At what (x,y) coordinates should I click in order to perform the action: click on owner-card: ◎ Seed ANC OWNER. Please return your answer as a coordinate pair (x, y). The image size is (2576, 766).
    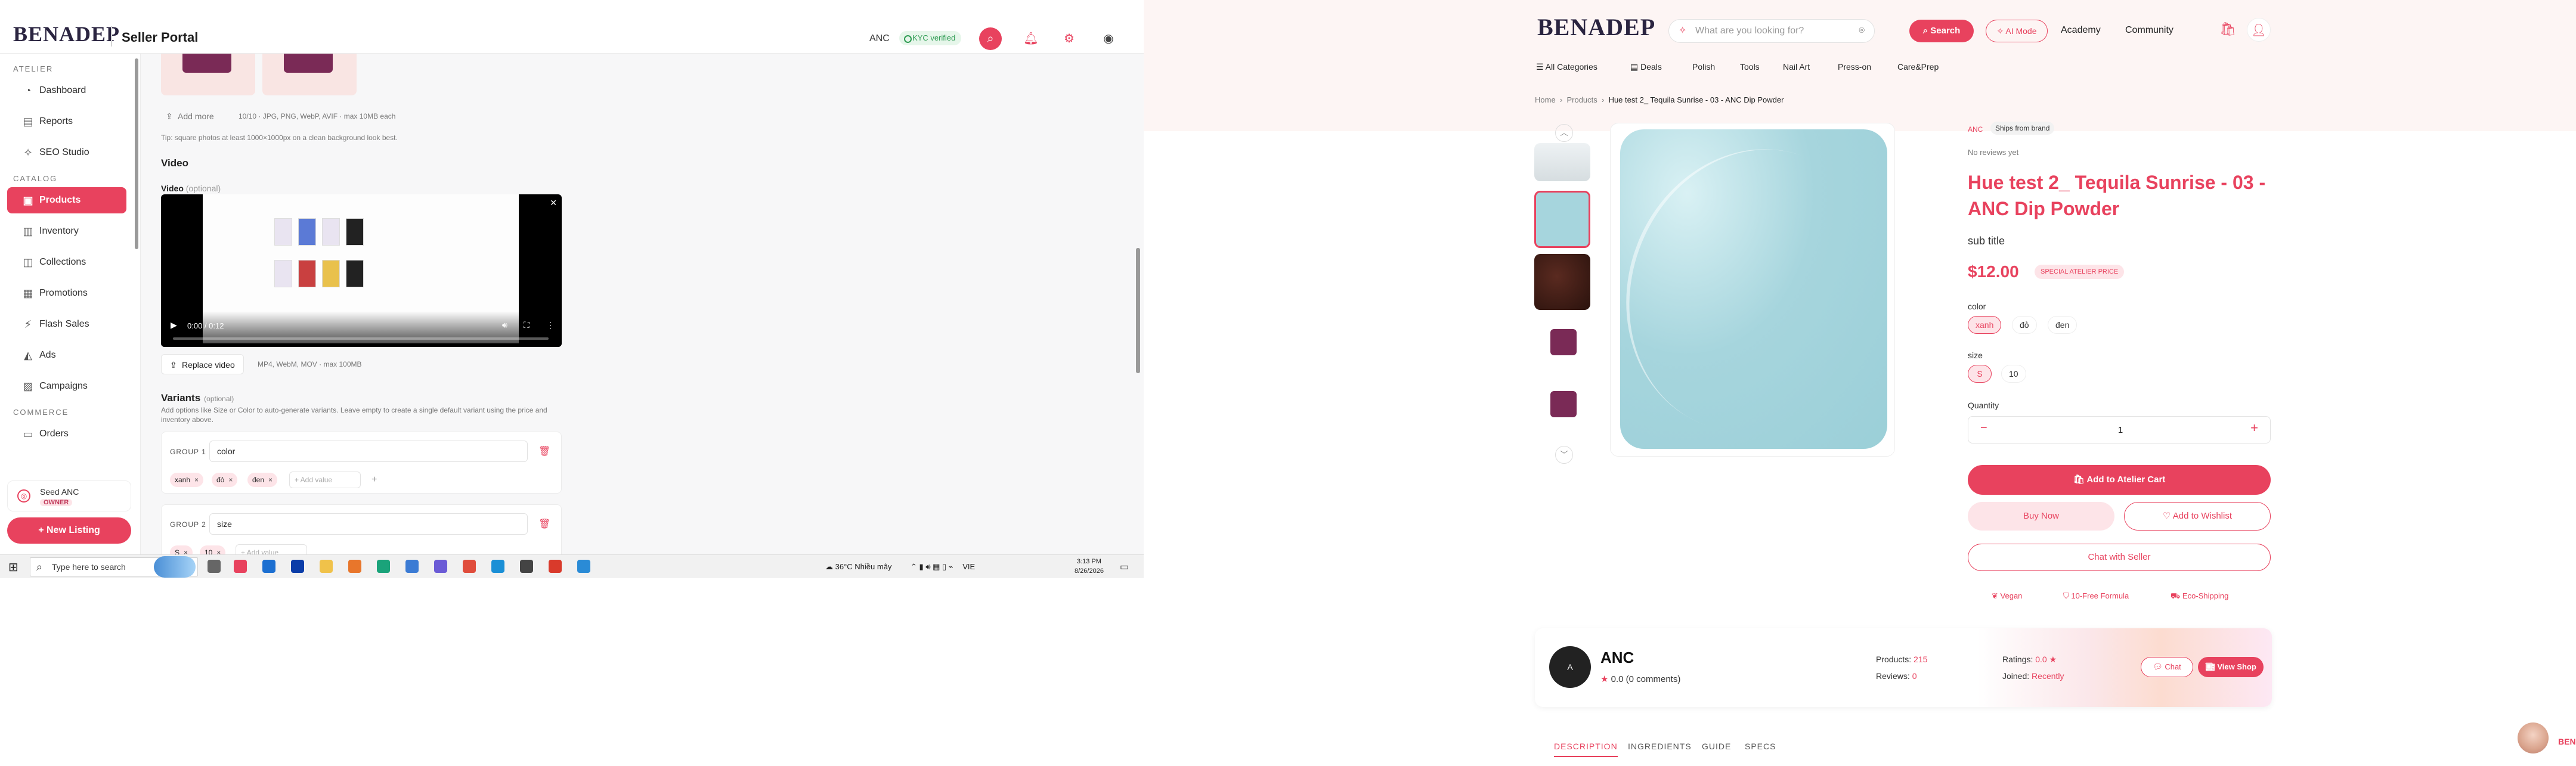
    Looking at the image, I should click on (69, 495).